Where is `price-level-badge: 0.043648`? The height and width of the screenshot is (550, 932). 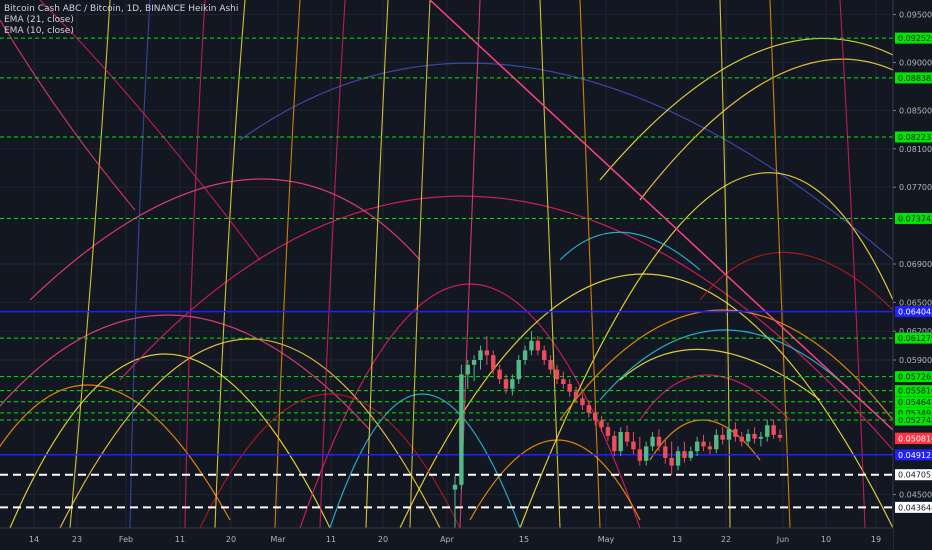 price-level-badge: 0.043648 is located at coordinates (915, 507).